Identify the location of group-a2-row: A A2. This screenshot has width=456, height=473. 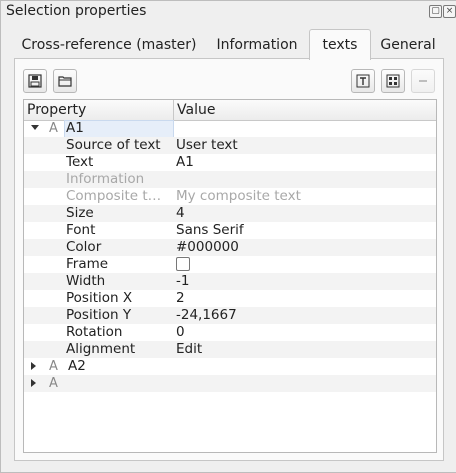
(230, 366).